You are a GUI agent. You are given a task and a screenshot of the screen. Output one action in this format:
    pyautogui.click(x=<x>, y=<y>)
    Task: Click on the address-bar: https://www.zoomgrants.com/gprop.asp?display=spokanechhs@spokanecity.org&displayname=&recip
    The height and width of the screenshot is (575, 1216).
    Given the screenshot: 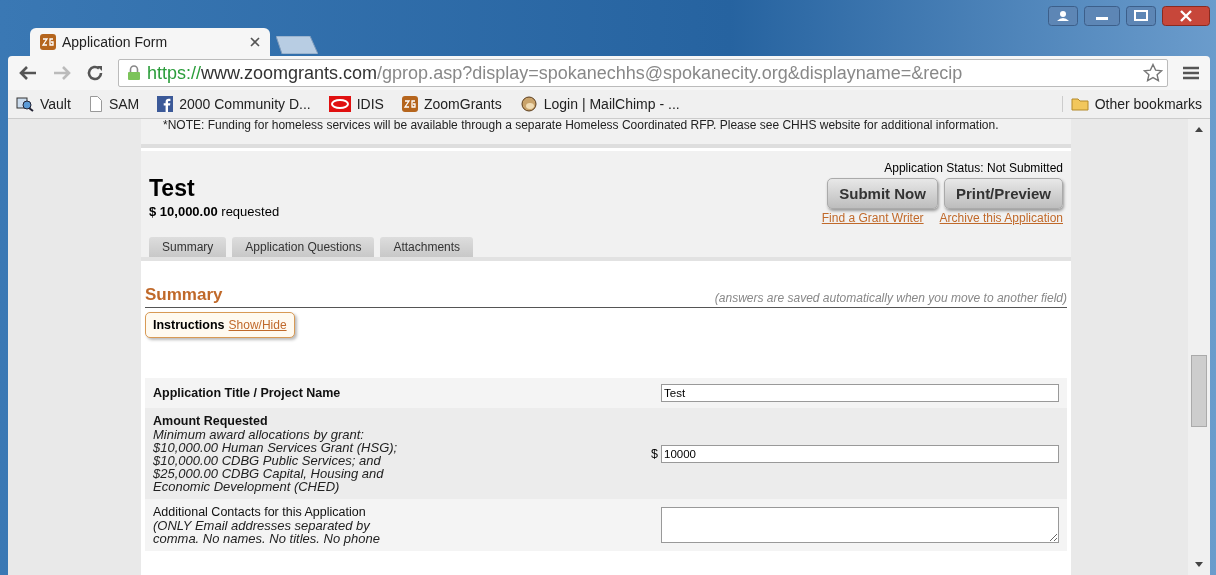 What is the action you would take?
    pyautogui.click(x=643, y=73)
    